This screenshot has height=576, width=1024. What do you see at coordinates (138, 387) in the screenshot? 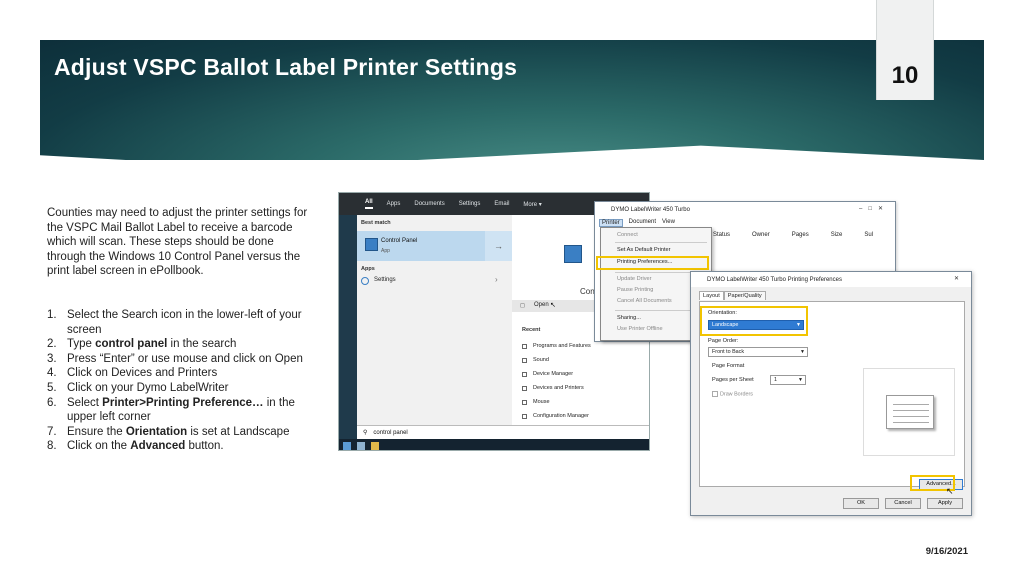
I see `step-item: 5. Click on your Dymo LabelWriter` at bounding box center [138, 387].